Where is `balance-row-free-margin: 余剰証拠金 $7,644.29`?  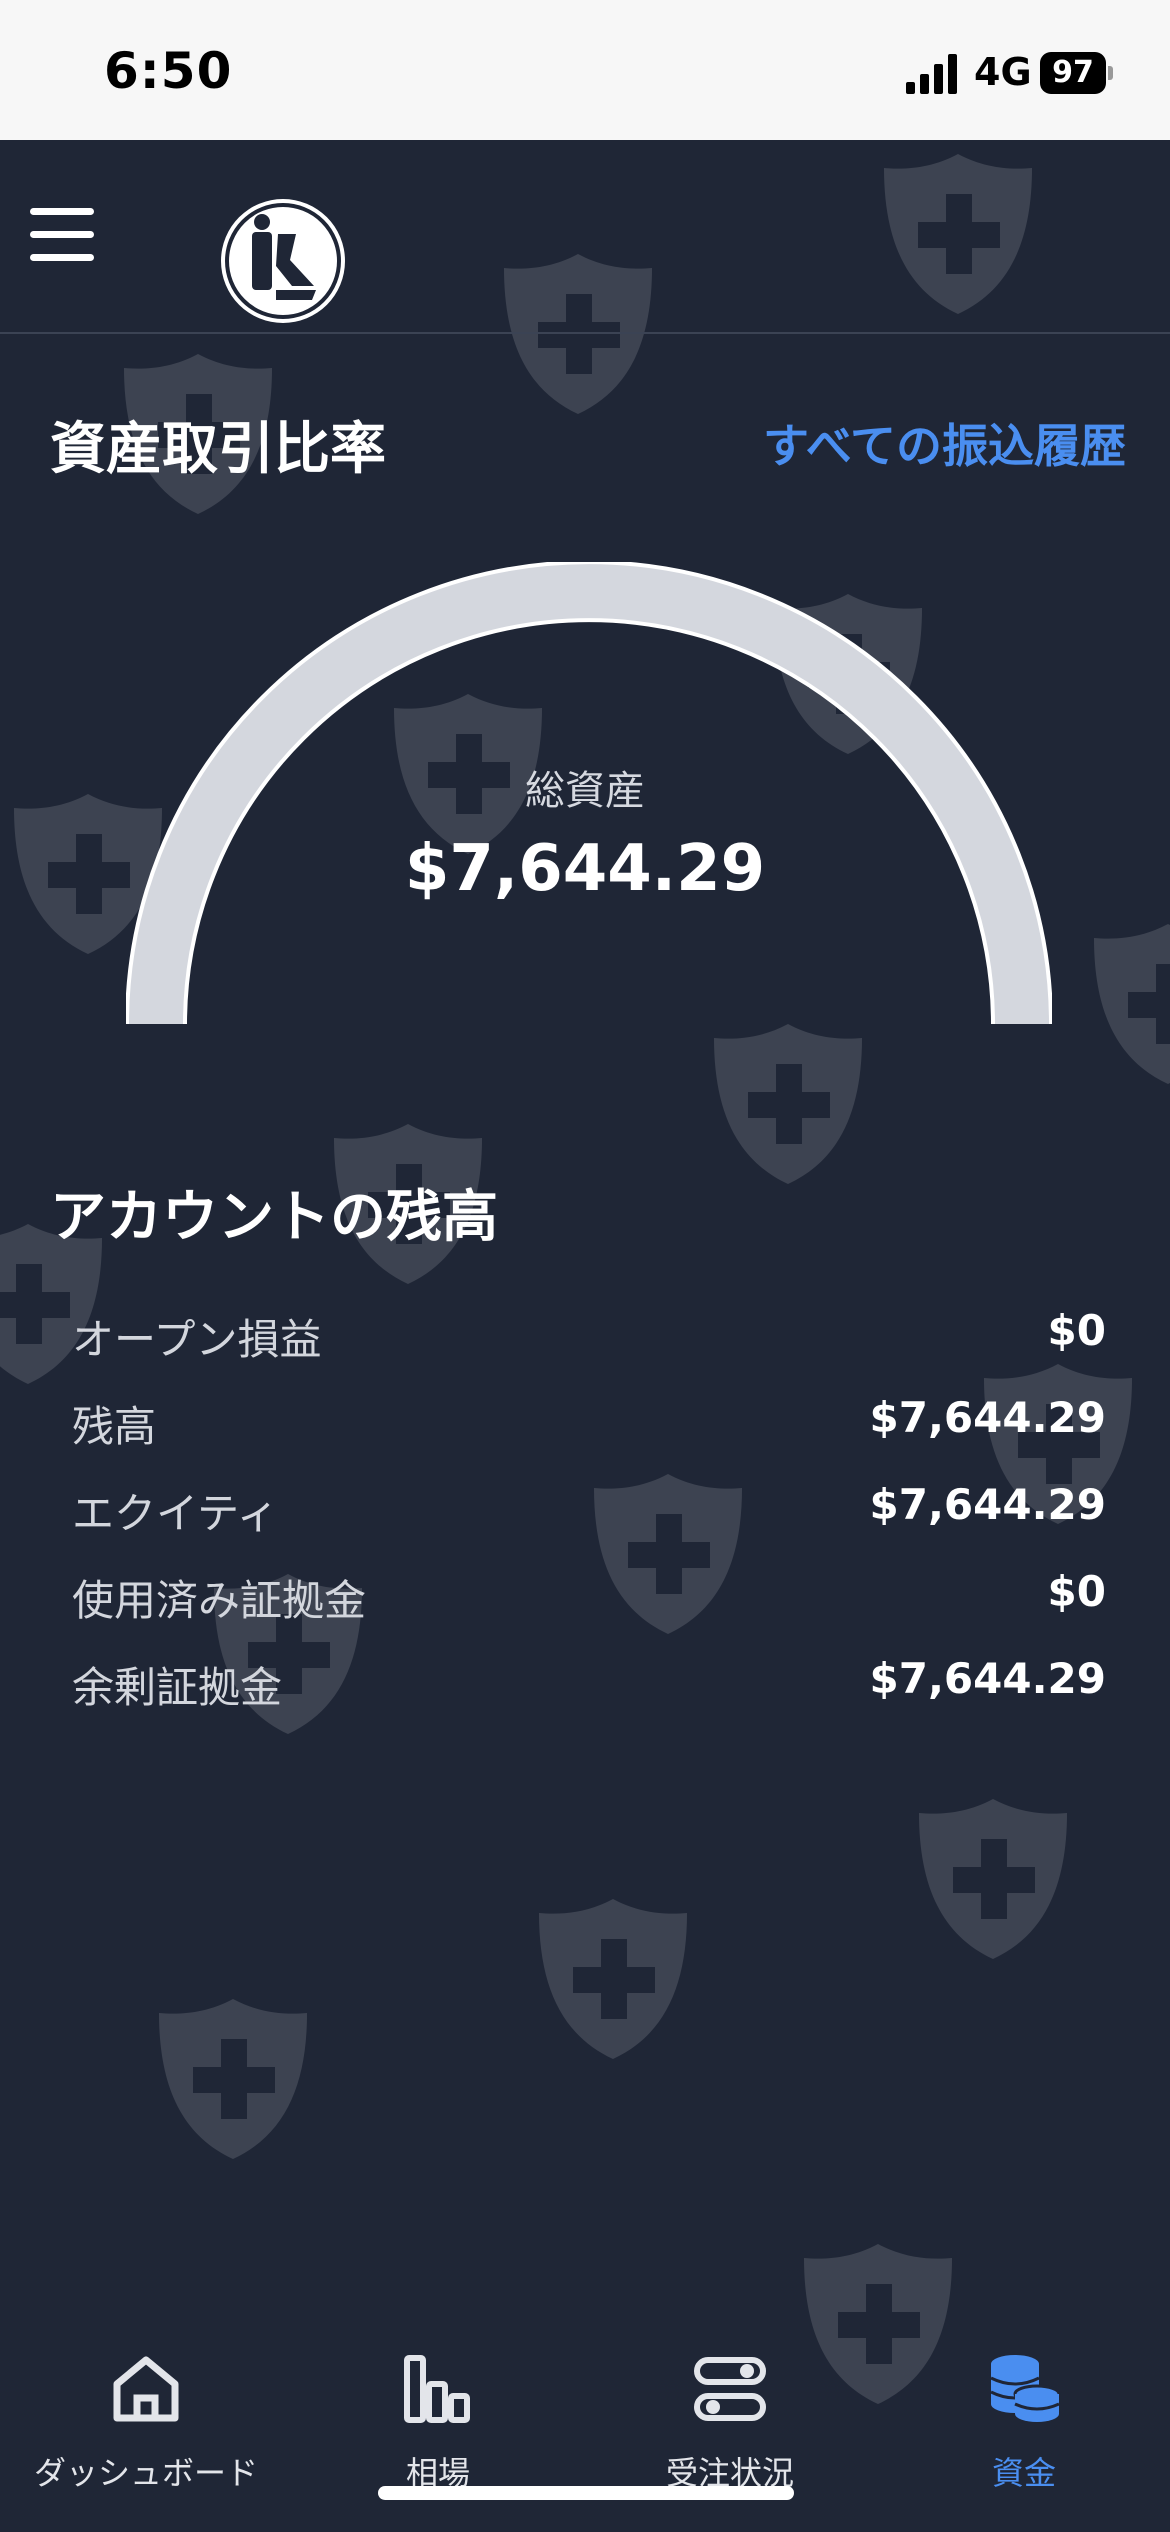
balance-row-free-margin: 余剰証拠金 $7,644.29 is located at coordinates (589, 1684).